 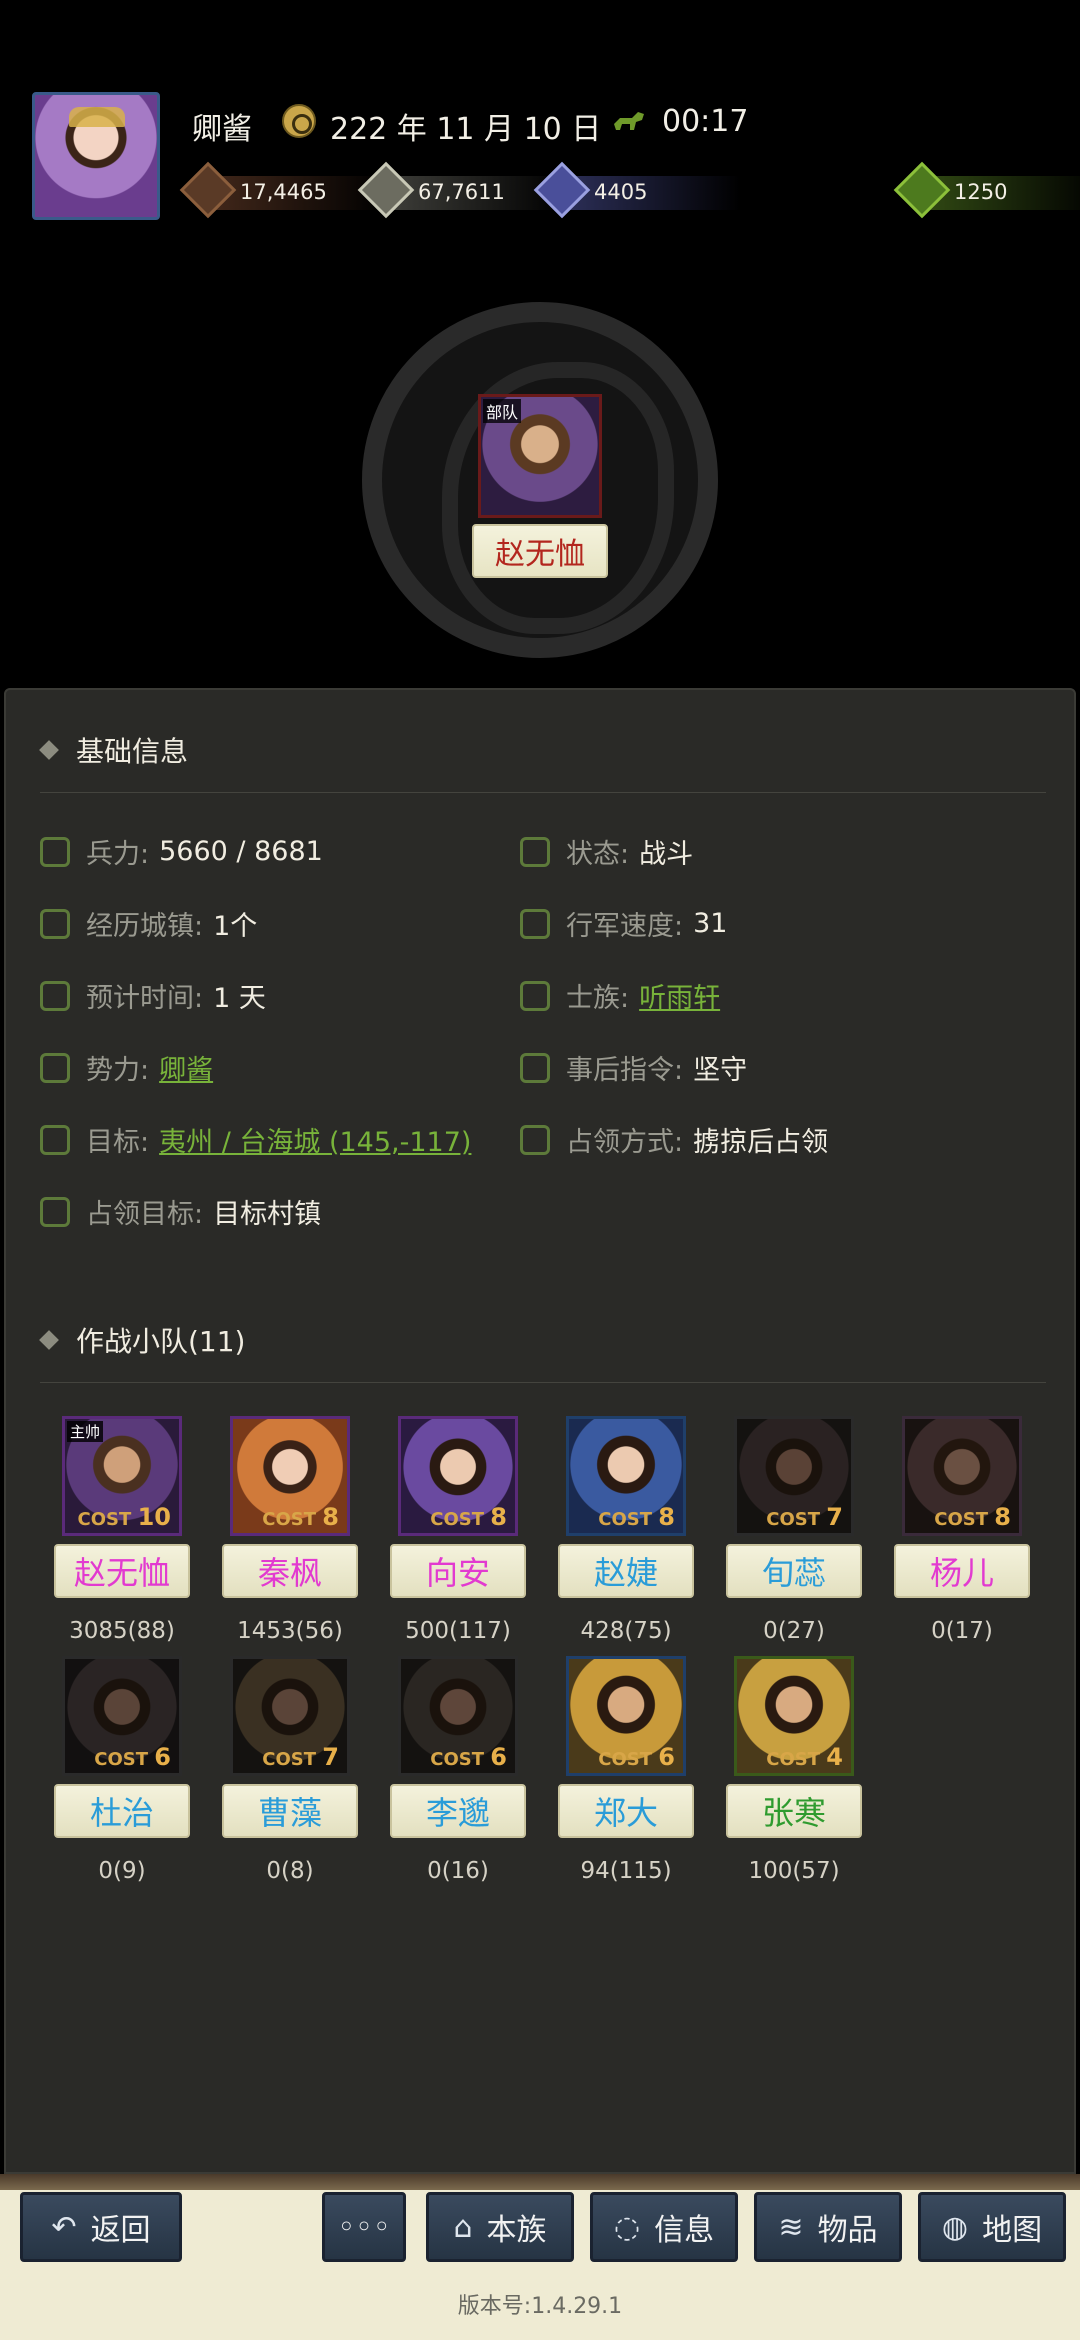 I want to click on target-link: 夷州 / 台海城 (145,-117), so click(x=315, y=1139).